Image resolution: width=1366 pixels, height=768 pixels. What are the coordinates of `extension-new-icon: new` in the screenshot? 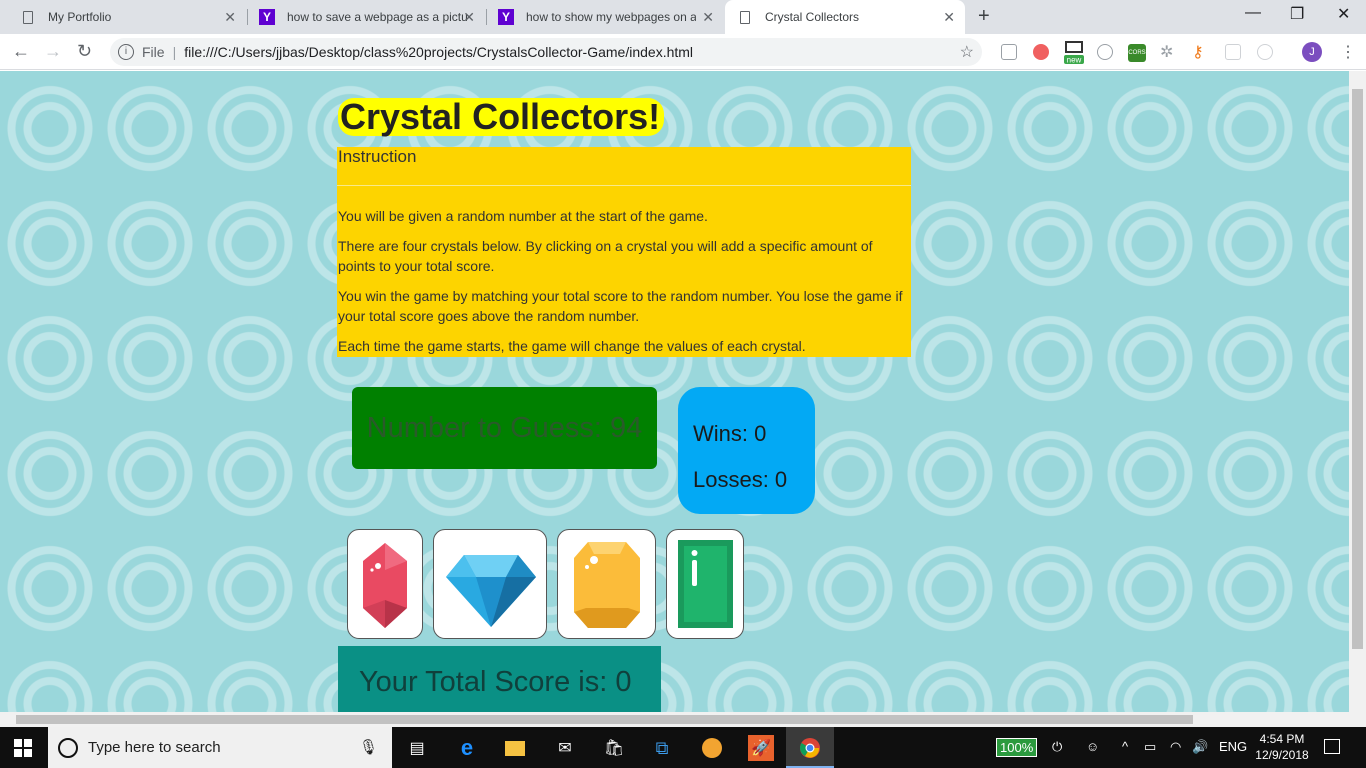 It's located at (1074, 53).